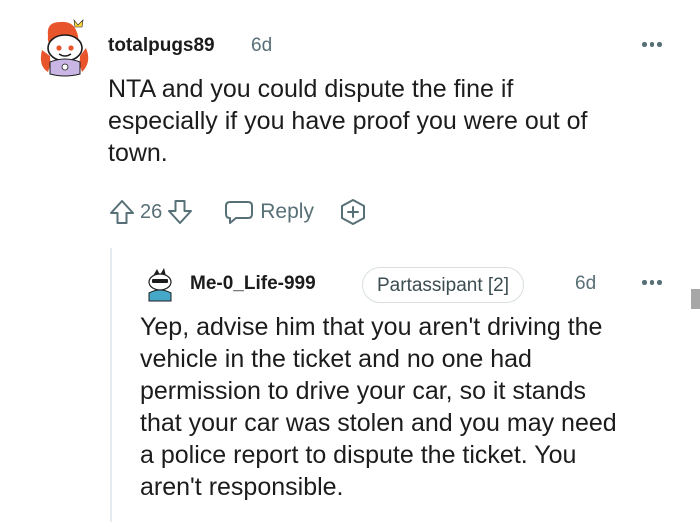 This screenshot has height=522, width=700. I want to click on thread-line, so click(111, 385).